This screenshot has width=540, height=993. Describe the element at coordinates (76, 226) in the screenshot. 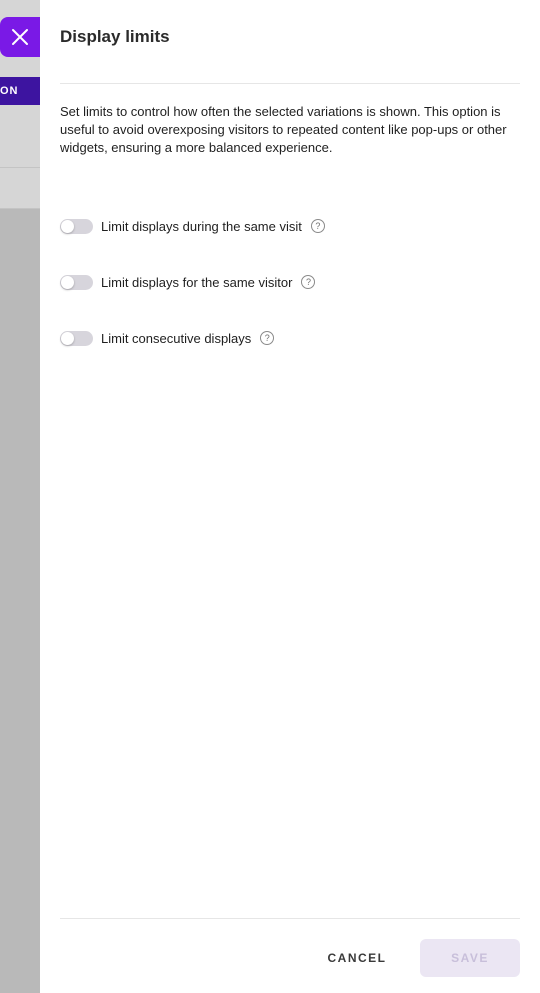

I see `same-visit-toggle` at that location.